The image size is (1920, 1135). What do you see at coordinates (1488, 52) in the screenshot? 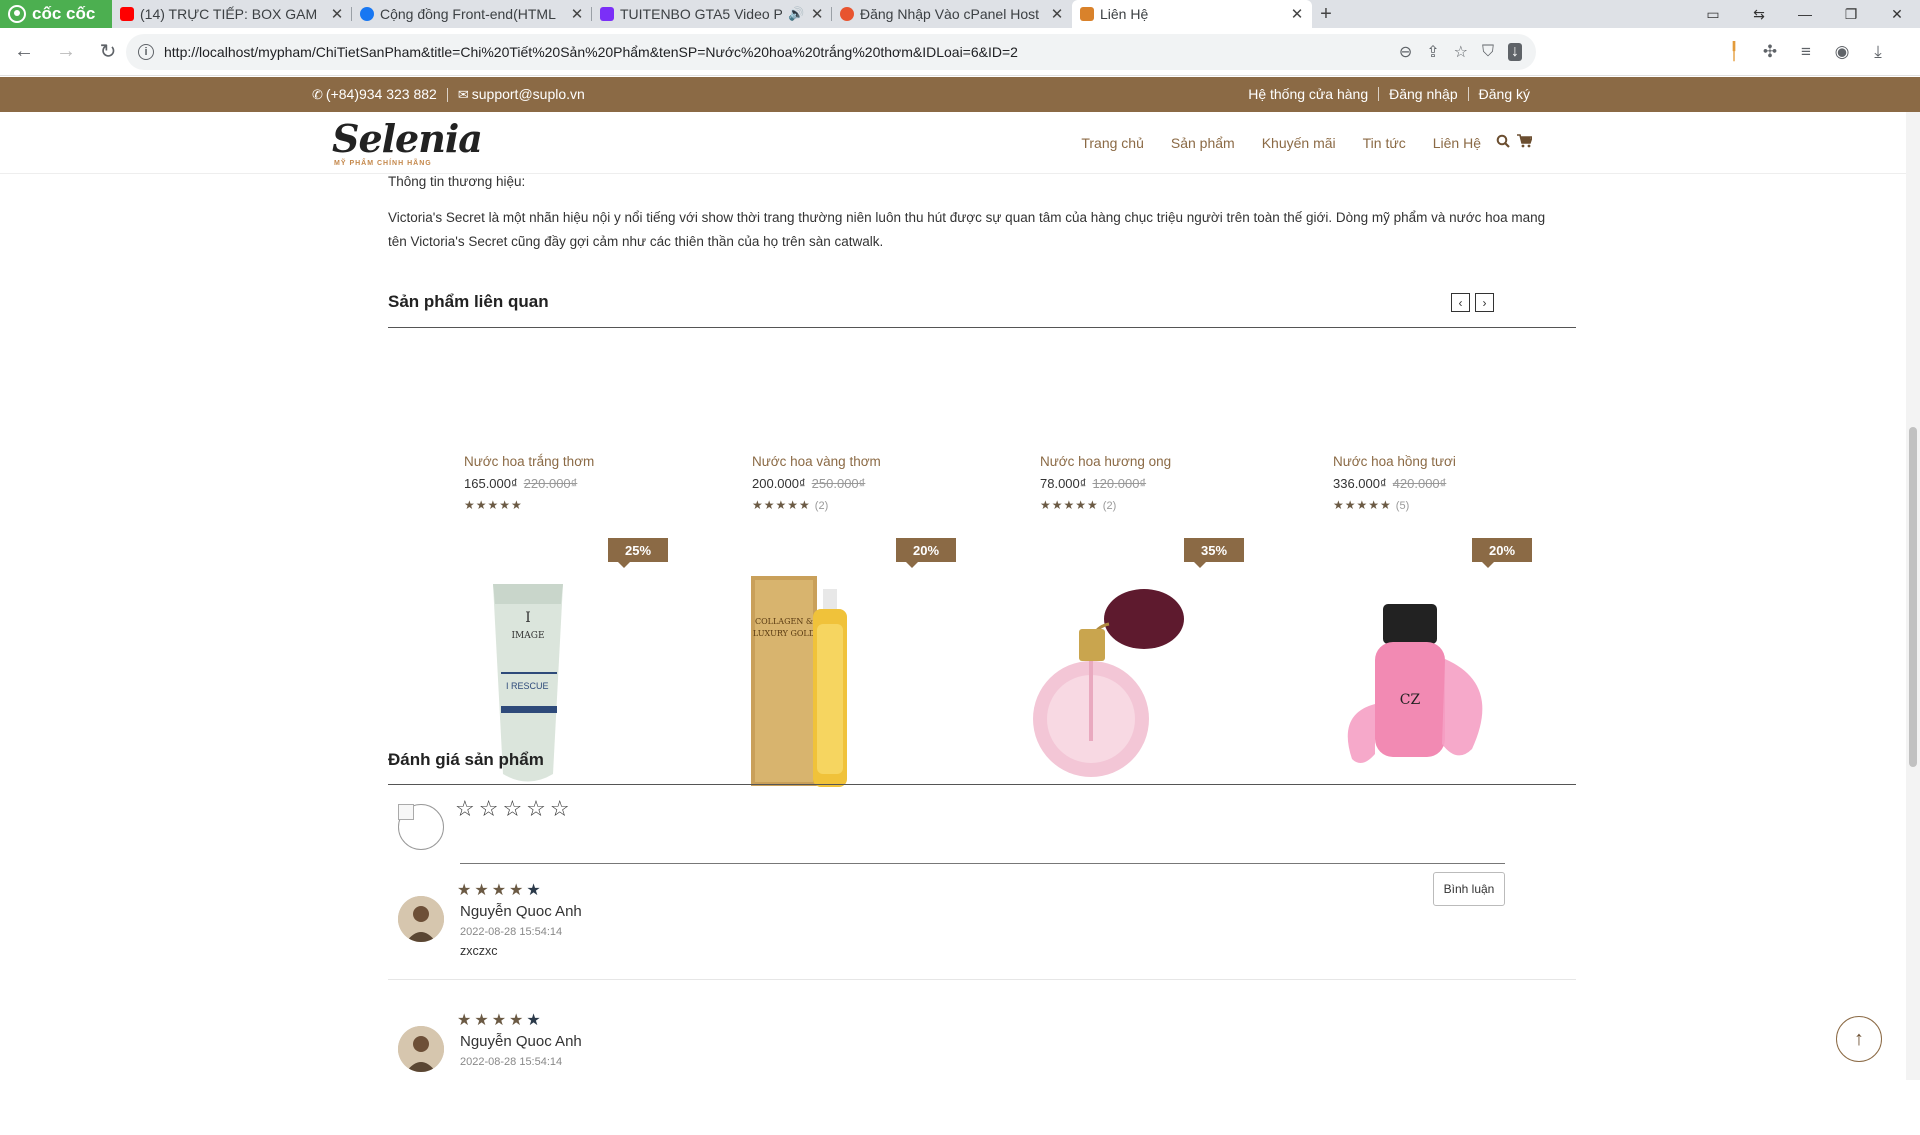
I see `shield-icon: ⛉` at bounding box center [1488, 52].